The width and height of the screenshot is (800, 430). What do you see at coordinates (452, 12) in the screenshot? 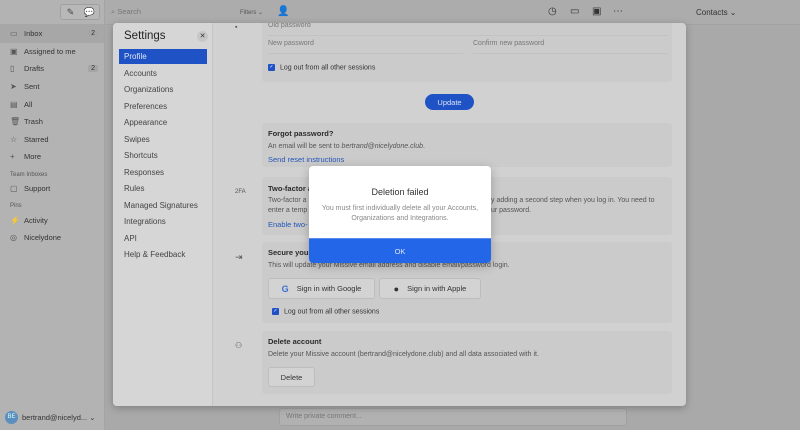
I see `topbar: ⌕ Search Filters ⌄ 👤 ◷ ▭ ▣ ⋯ Contacts ⌄` at bounding box center [452, 12].